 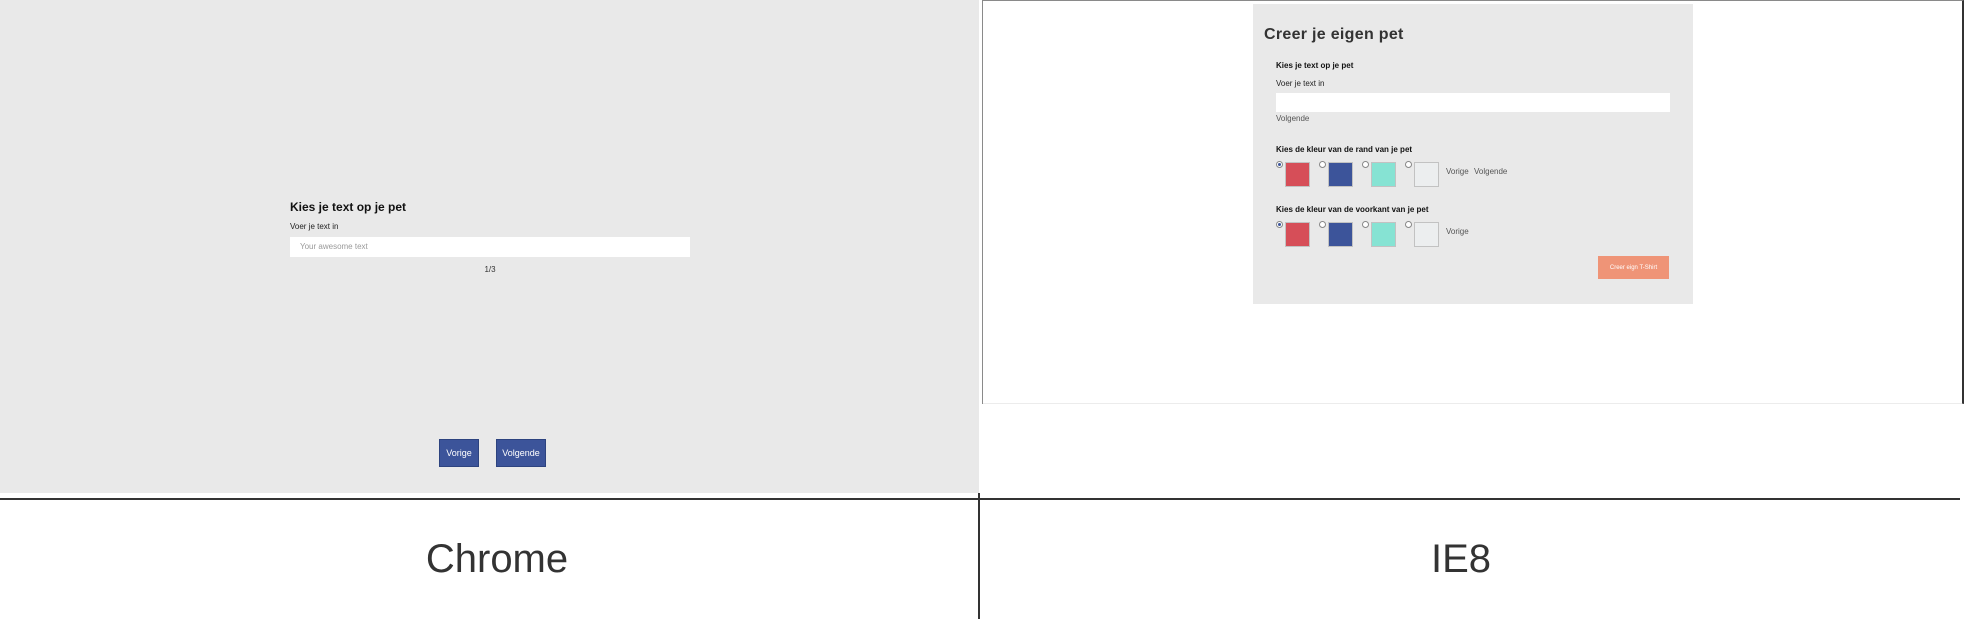 I want to click on front-color-swatch-teal, so click(x=1383, y=234).